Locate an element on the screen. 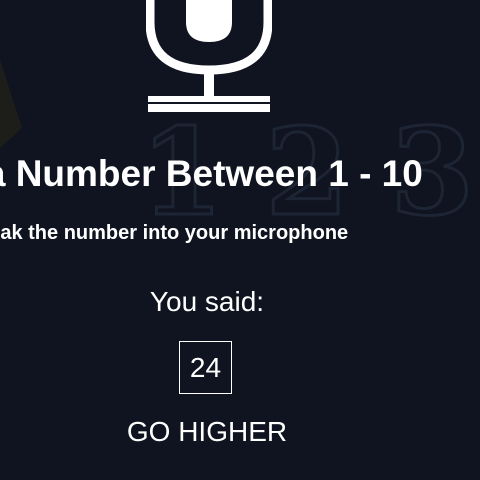 This screenshot has width=480, height=480. microphone-icon is located at coordinates (209, 57).